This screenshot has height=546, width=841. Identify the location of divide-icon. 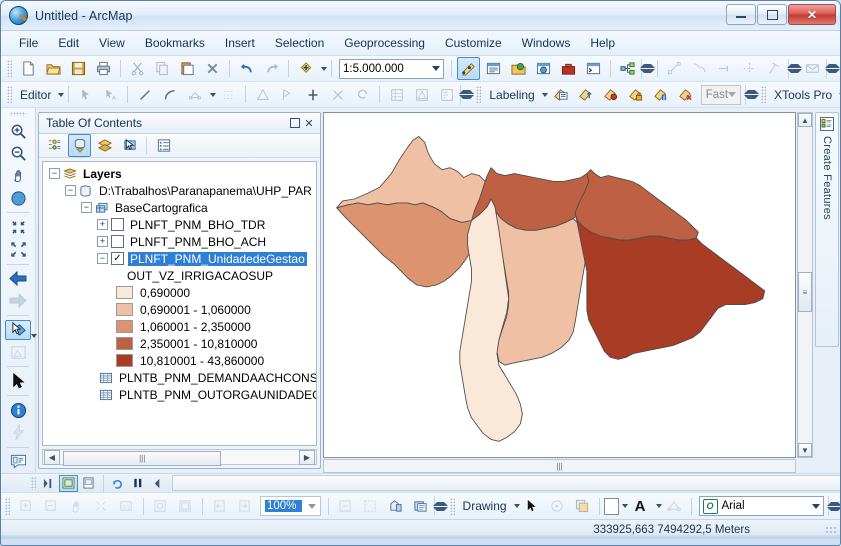
(287, 94).